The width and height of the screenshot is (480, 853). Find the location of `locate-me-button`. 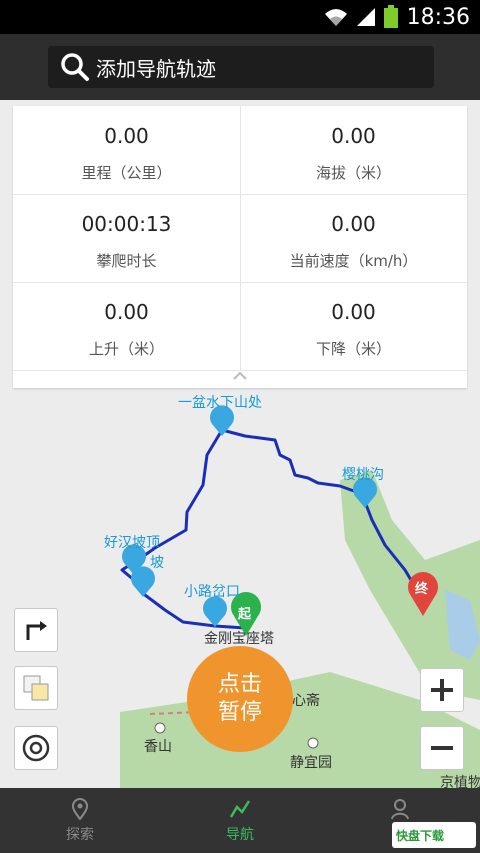

locate-me-button is located at coordinates (36, 748).